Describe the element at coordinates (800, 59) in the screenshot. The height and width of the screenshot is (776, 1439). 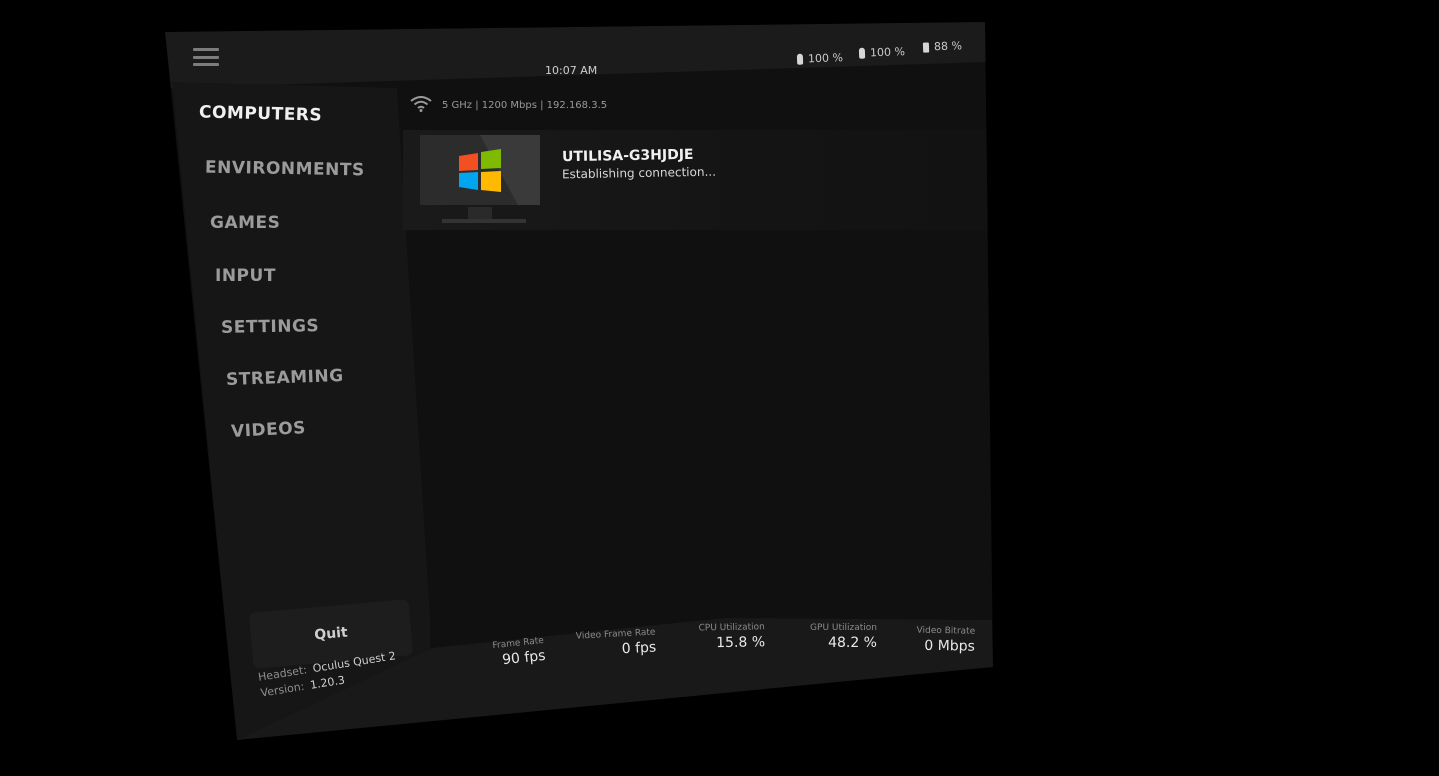
I see `controller-left-battery-icon` at that location.